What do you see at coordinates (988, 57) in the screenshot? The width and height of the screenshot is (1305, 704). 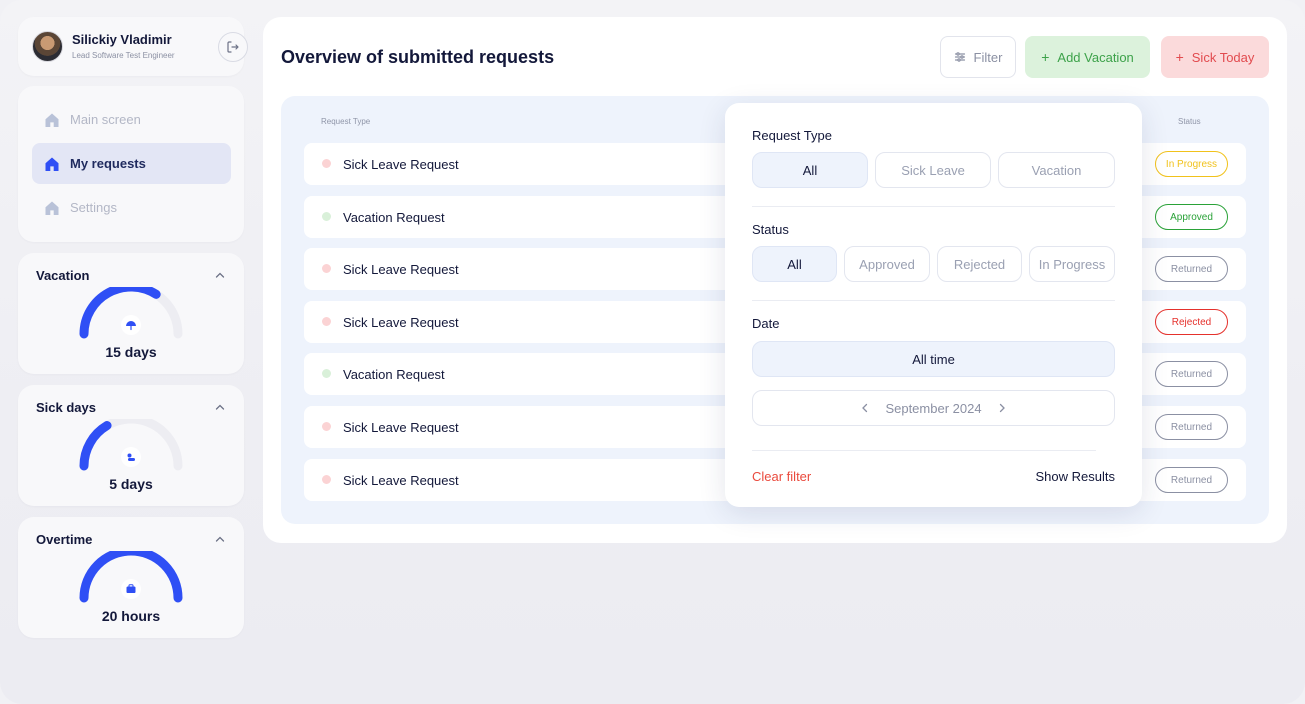 I see `filter-label: Filter` at bounding box center [988, 57].